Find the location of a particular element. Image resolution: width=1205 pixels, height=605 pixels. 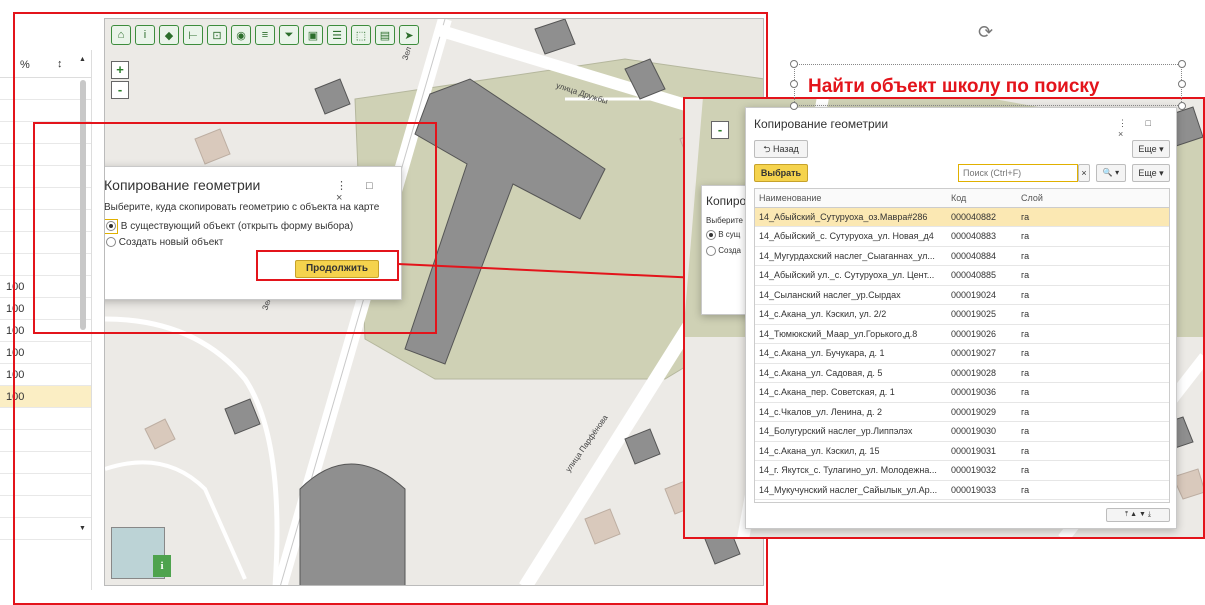

cell-name: 14_Абыйский_Сутуруоха_оз.Мавра#286 is located at coordinates (851, 217).